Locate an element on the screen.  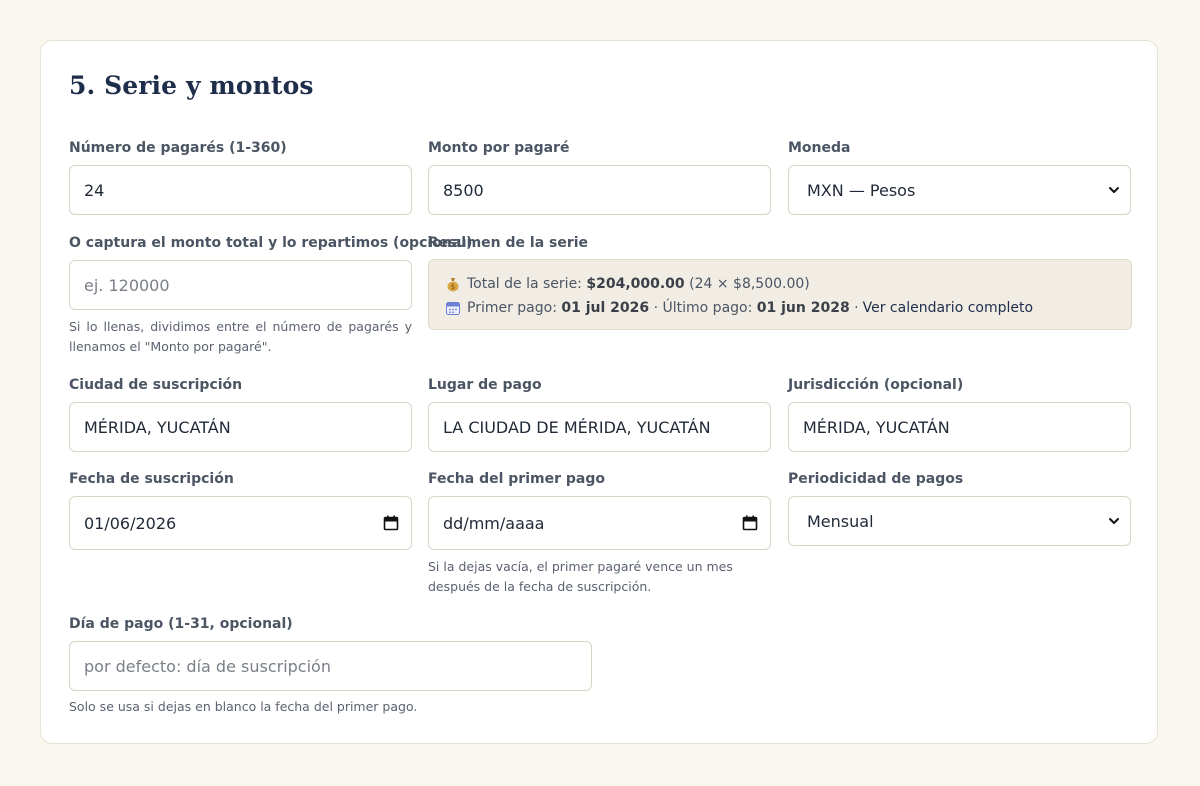
ciudad-input: MÉRIDA, YUCATÁN is located at coordinates (240, 427).